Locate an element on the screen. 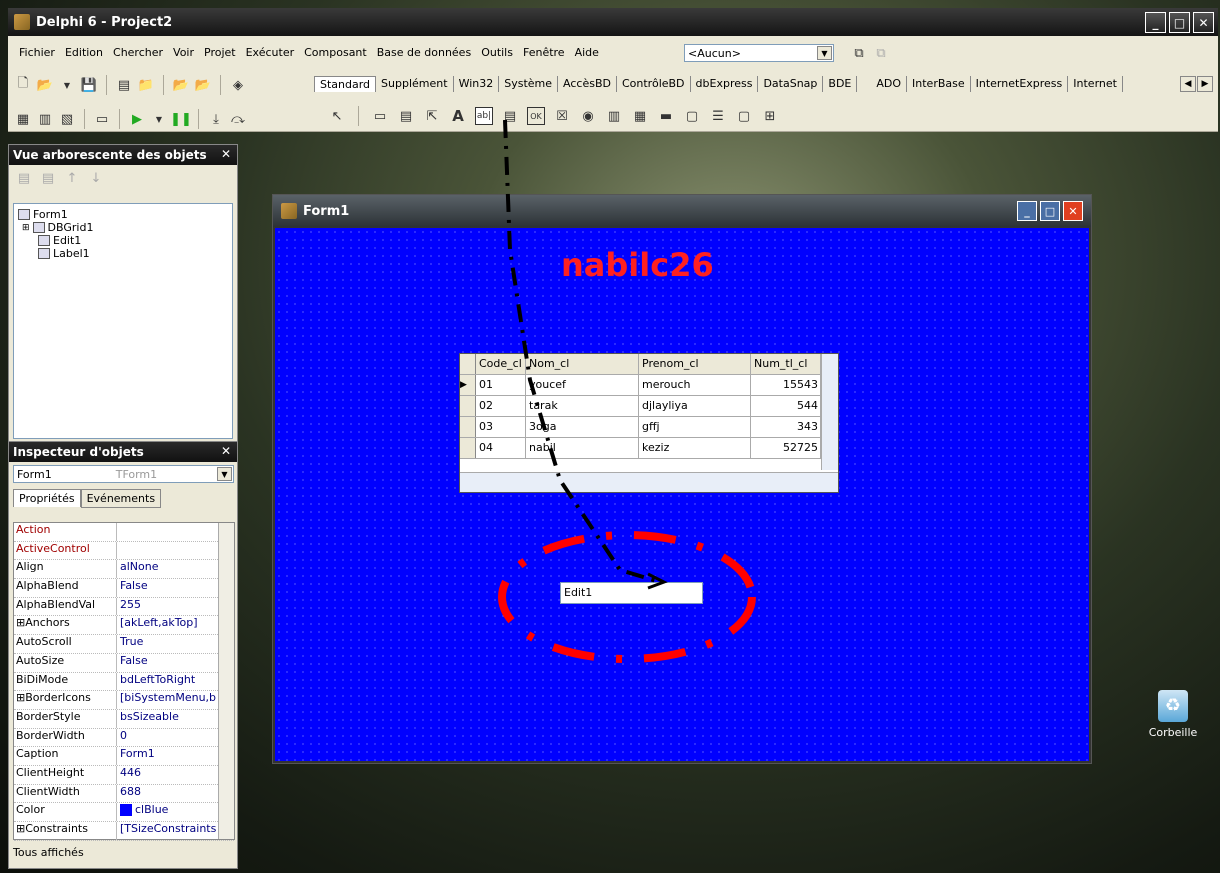 The width and height of the screenshot is (1220, 873). recycle-bin: ♻ Corbeille is located at coordinates (1173, 714).